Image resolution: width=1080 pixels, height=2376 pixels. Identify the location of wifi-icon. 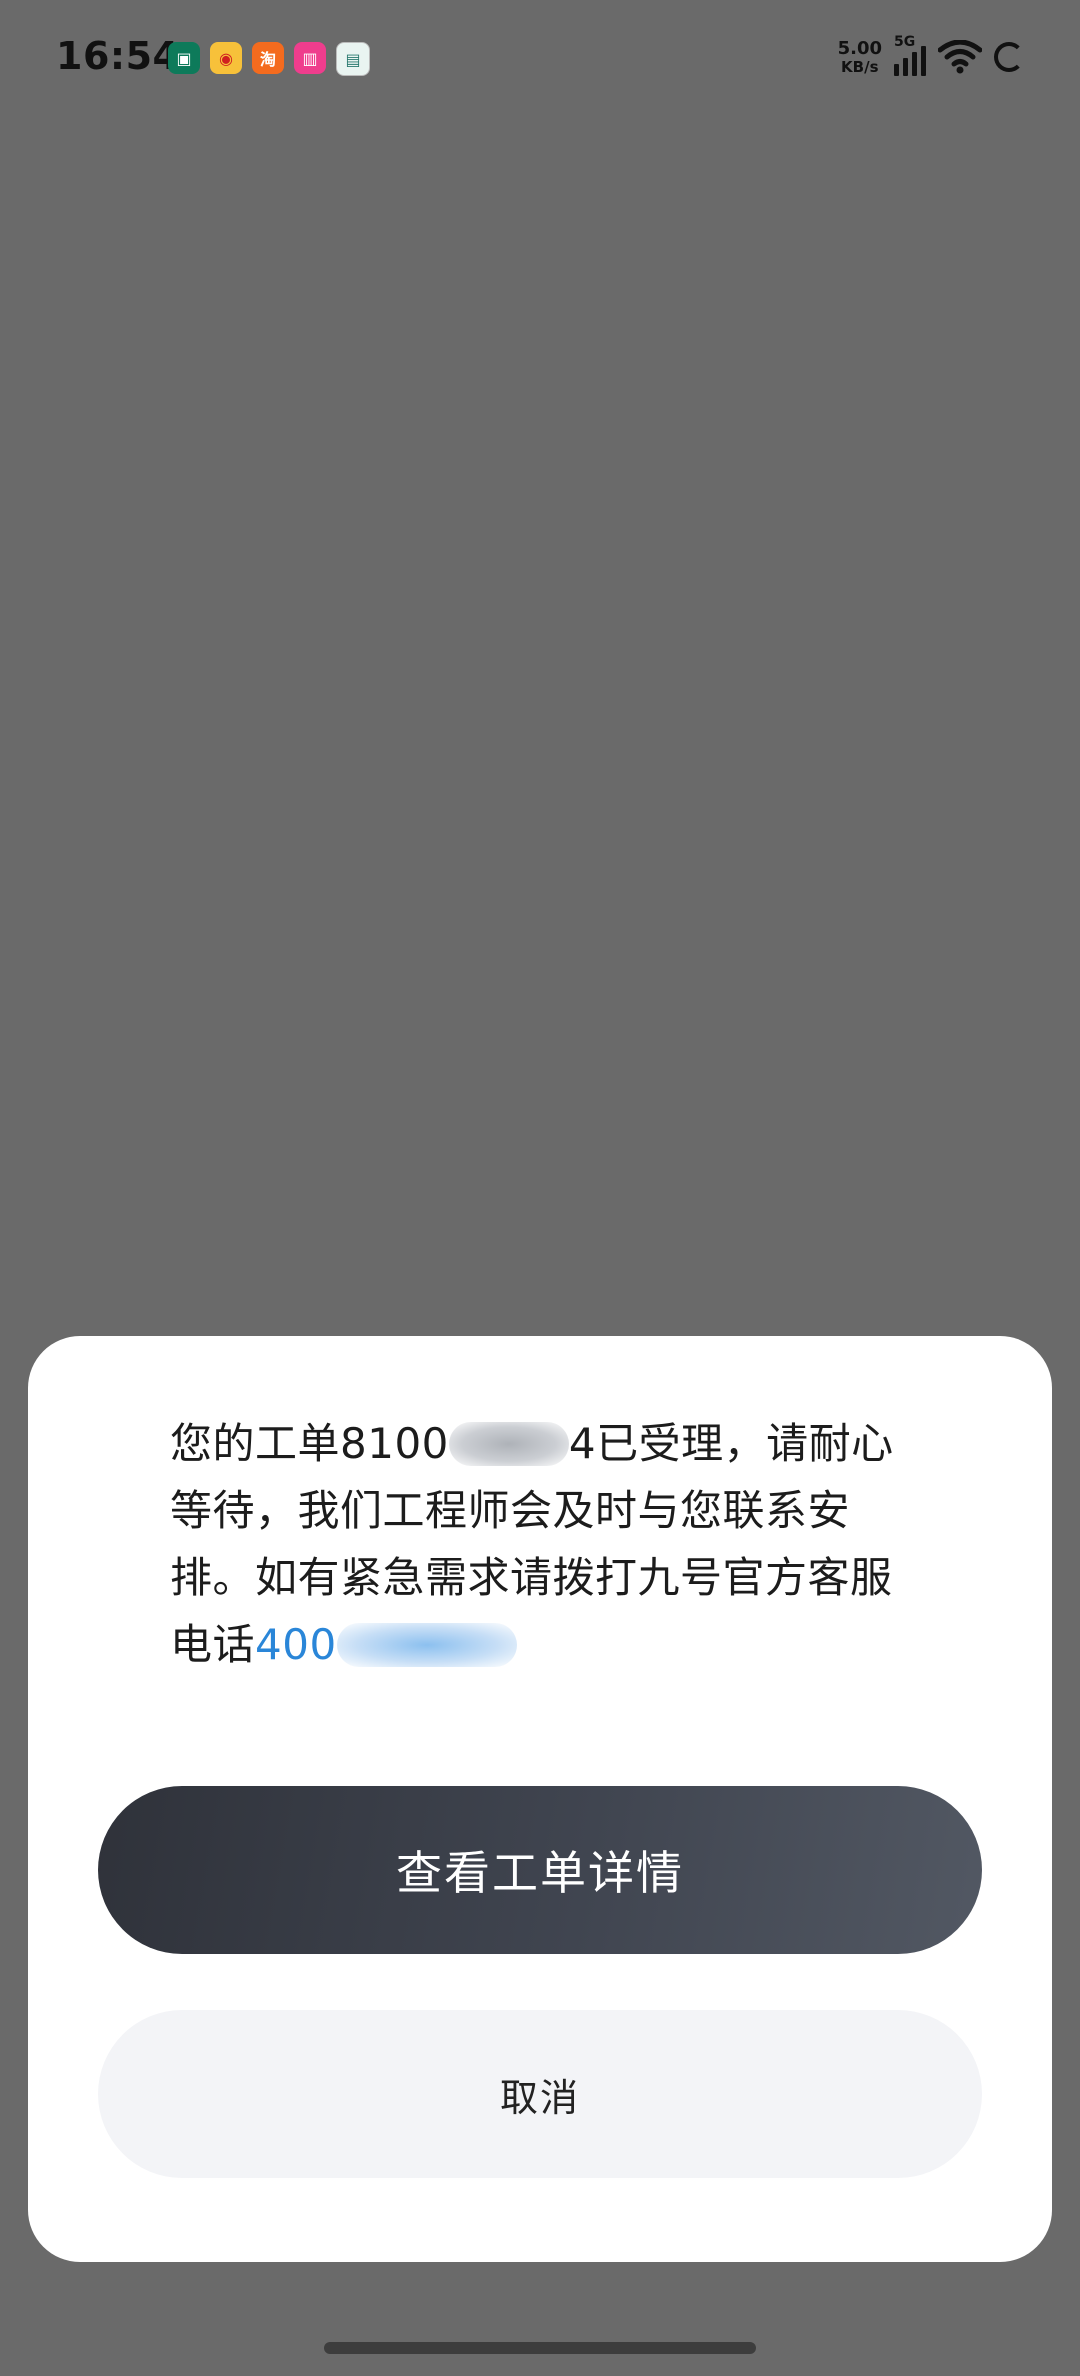
(960, 57).